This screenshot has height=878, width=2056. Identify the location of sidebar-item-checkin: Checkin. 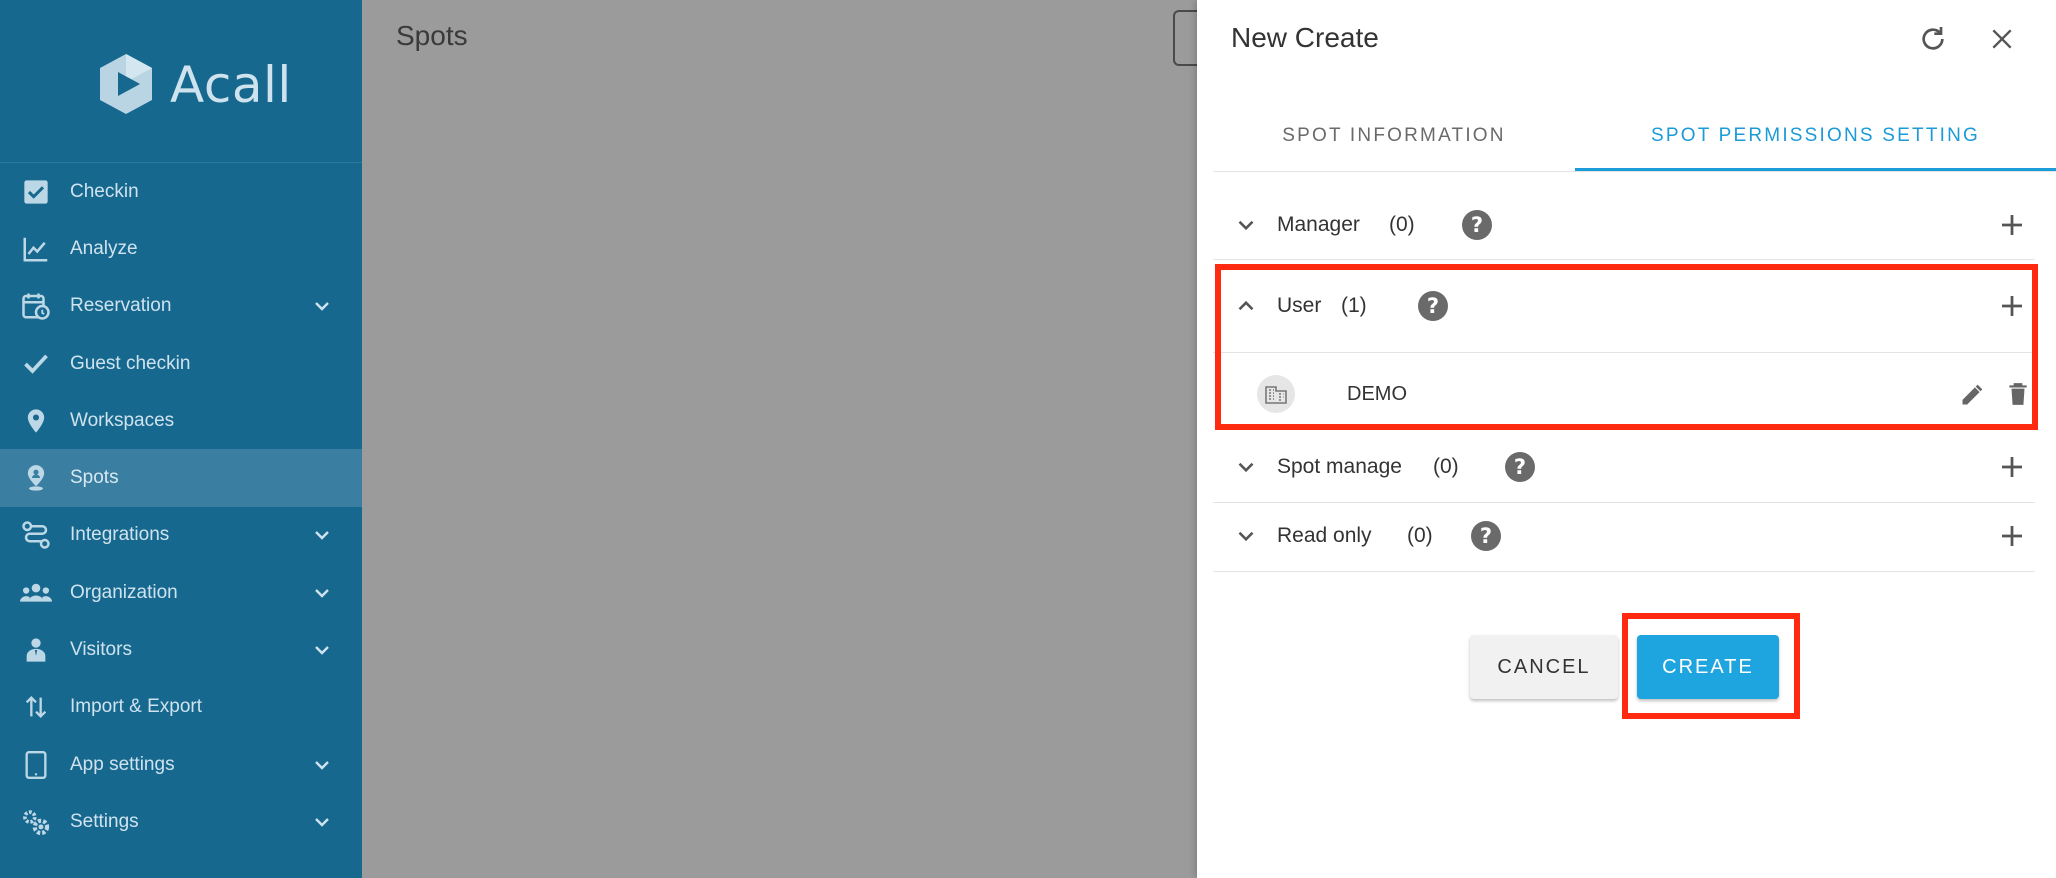
(181, 191).